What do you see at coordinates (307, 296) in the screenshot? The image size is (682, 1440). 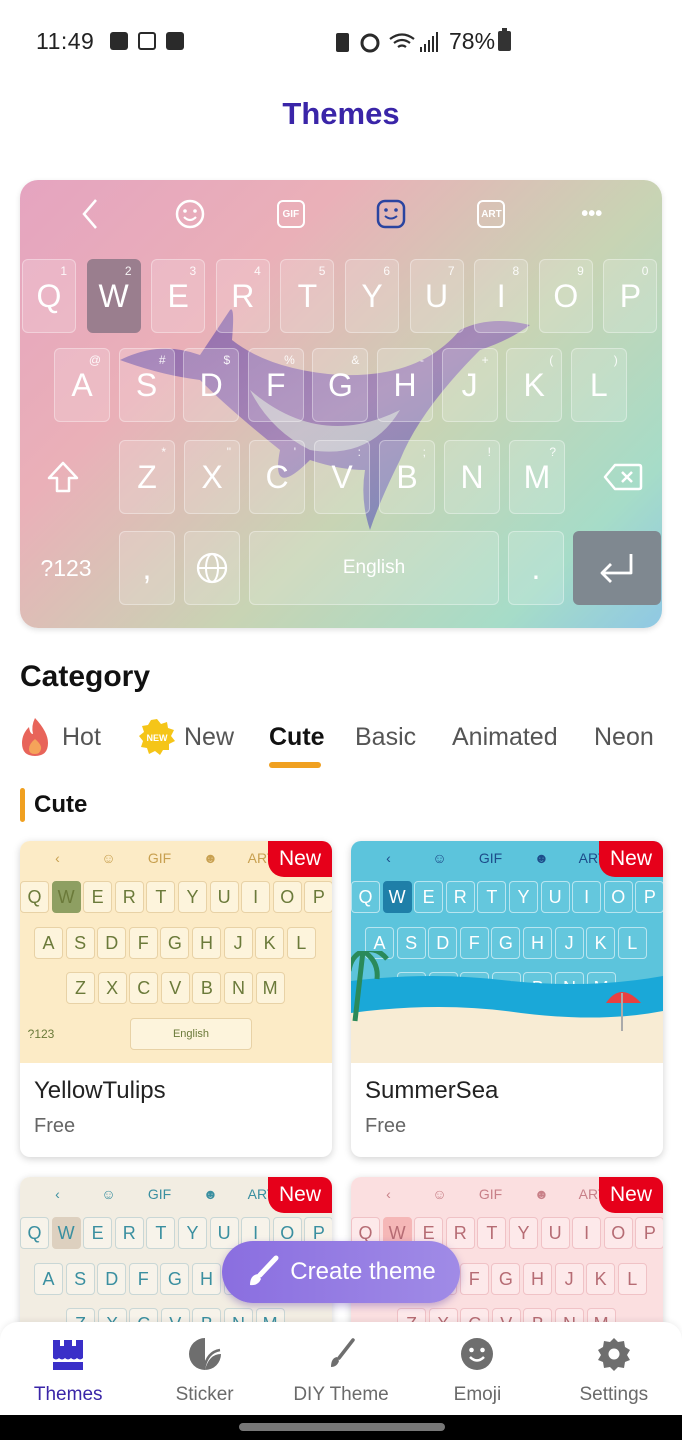 I see `key-t: 5T` at bounding box center [307, 296].